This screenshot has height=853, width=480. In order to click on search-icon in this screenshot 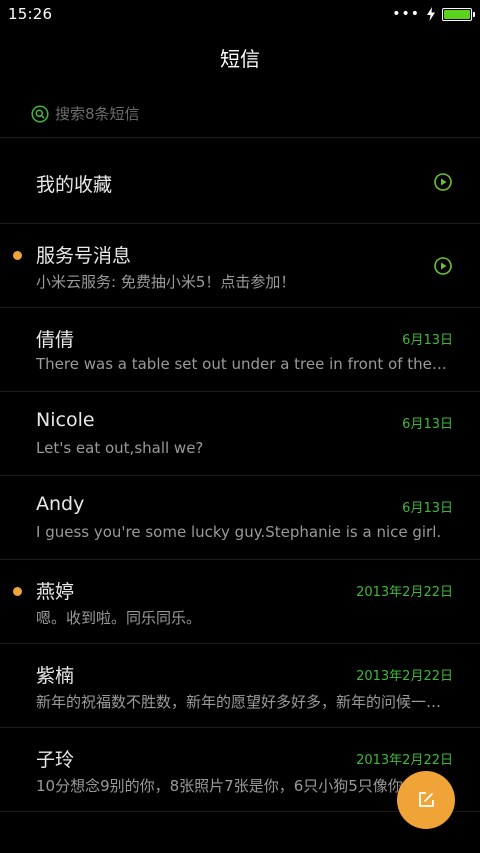, I will do `click(40, 113)`.